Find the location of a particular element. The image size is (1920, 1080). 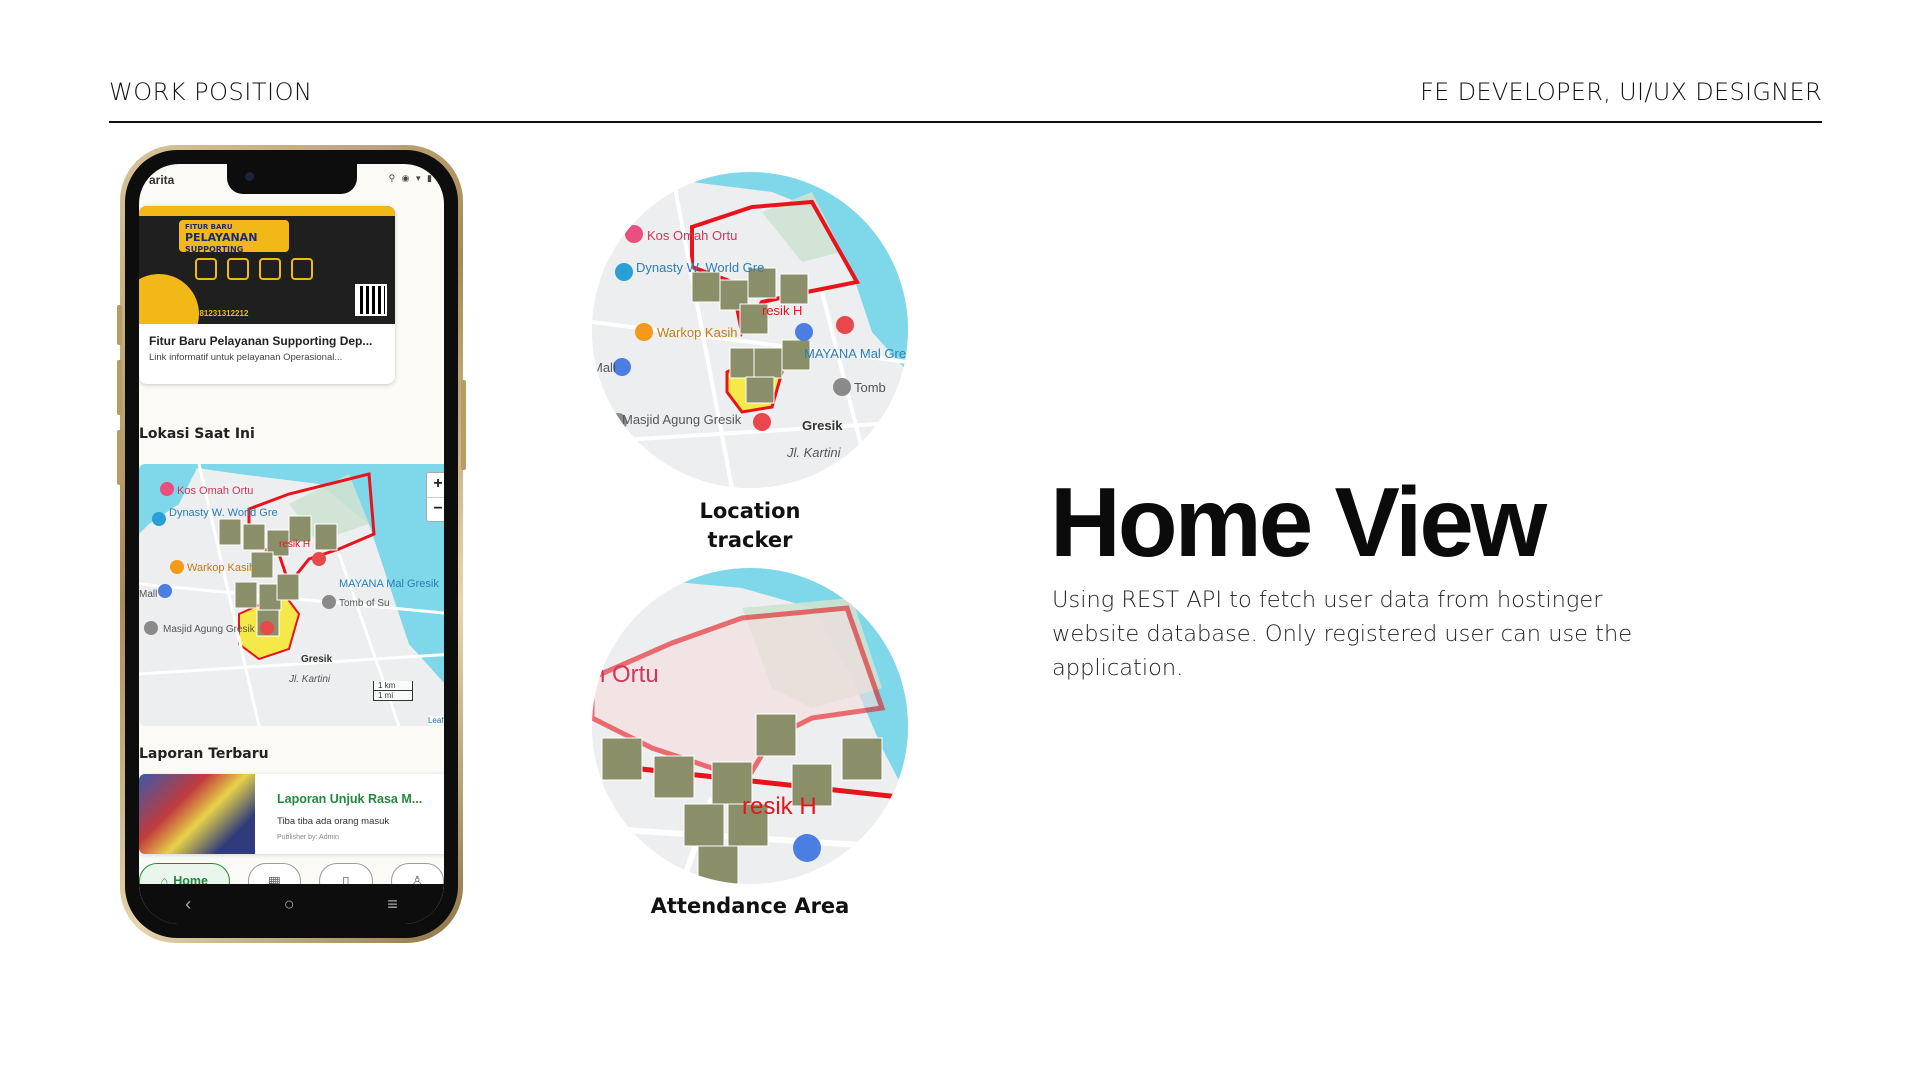

home-circle-icon: ○ is located at coordinates (289, 904).